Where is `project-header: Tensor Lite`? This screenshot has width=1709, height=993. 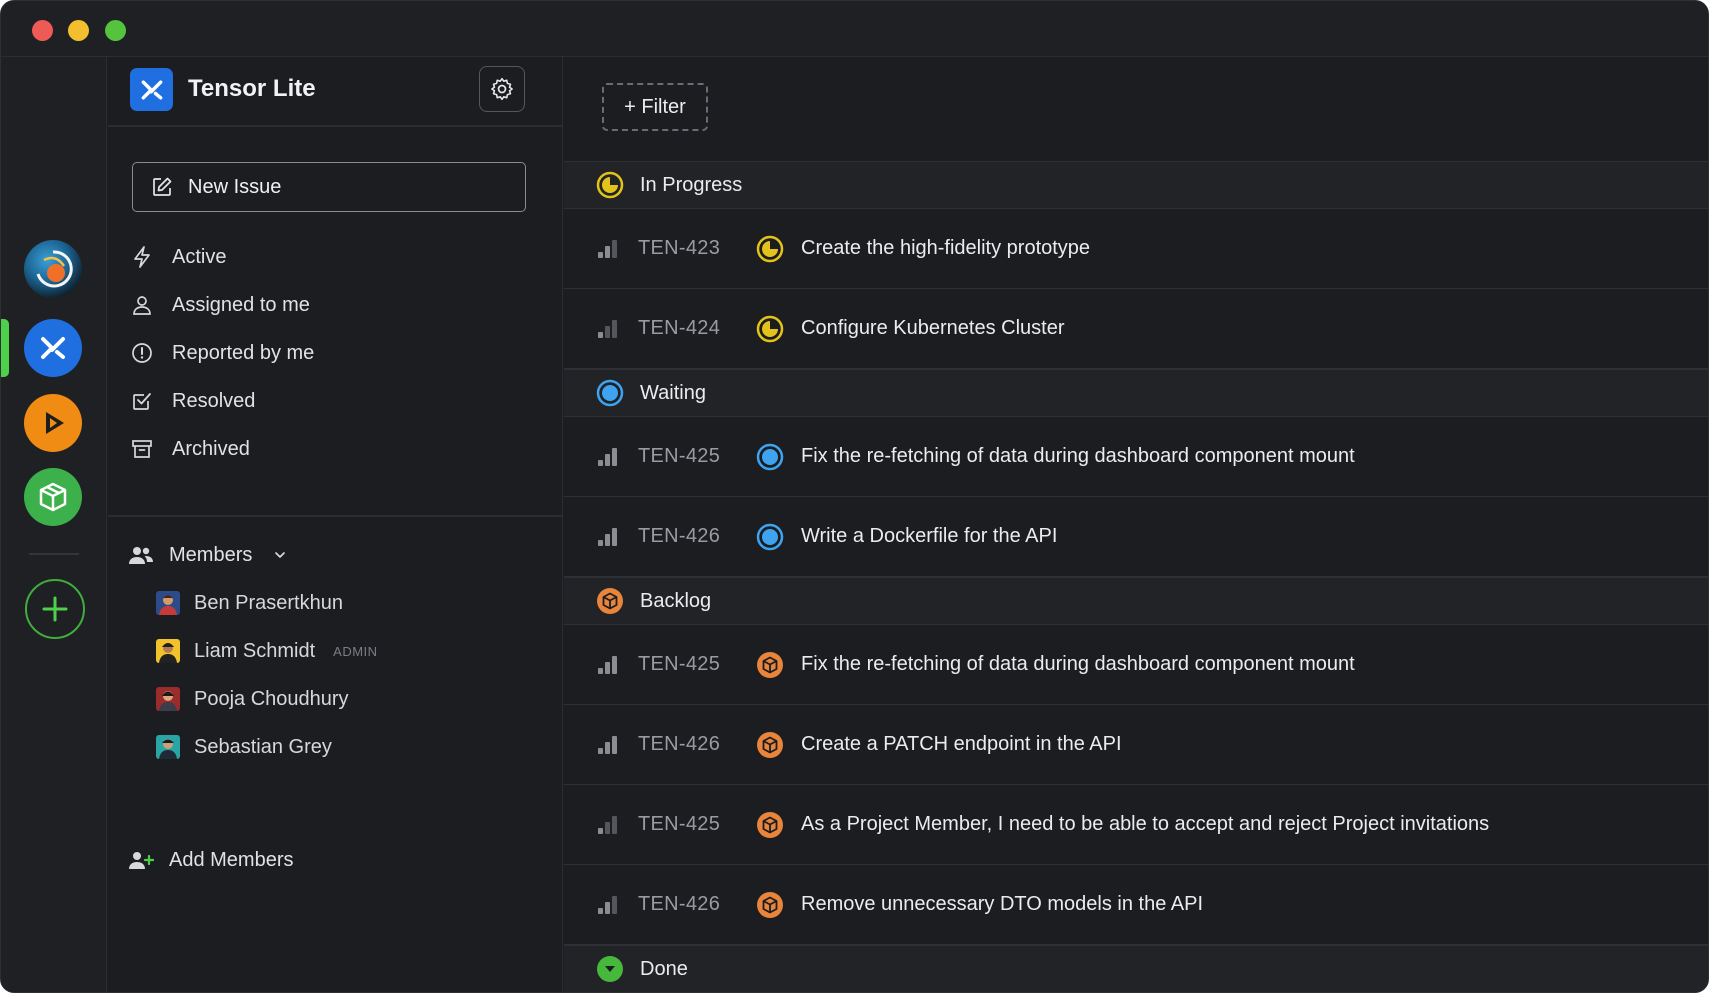 project-header: Tensor Lite is located at coordinates (335, 92).